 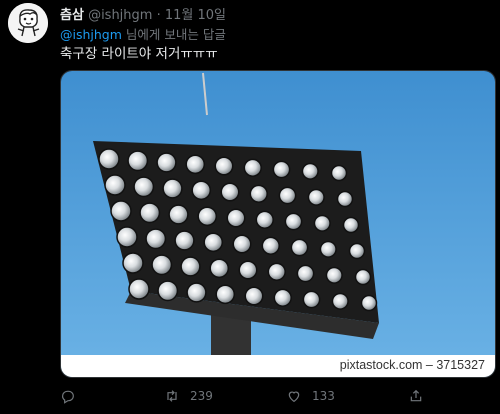 I want to click on retweet-button: 239, so click(x=188, y=396).